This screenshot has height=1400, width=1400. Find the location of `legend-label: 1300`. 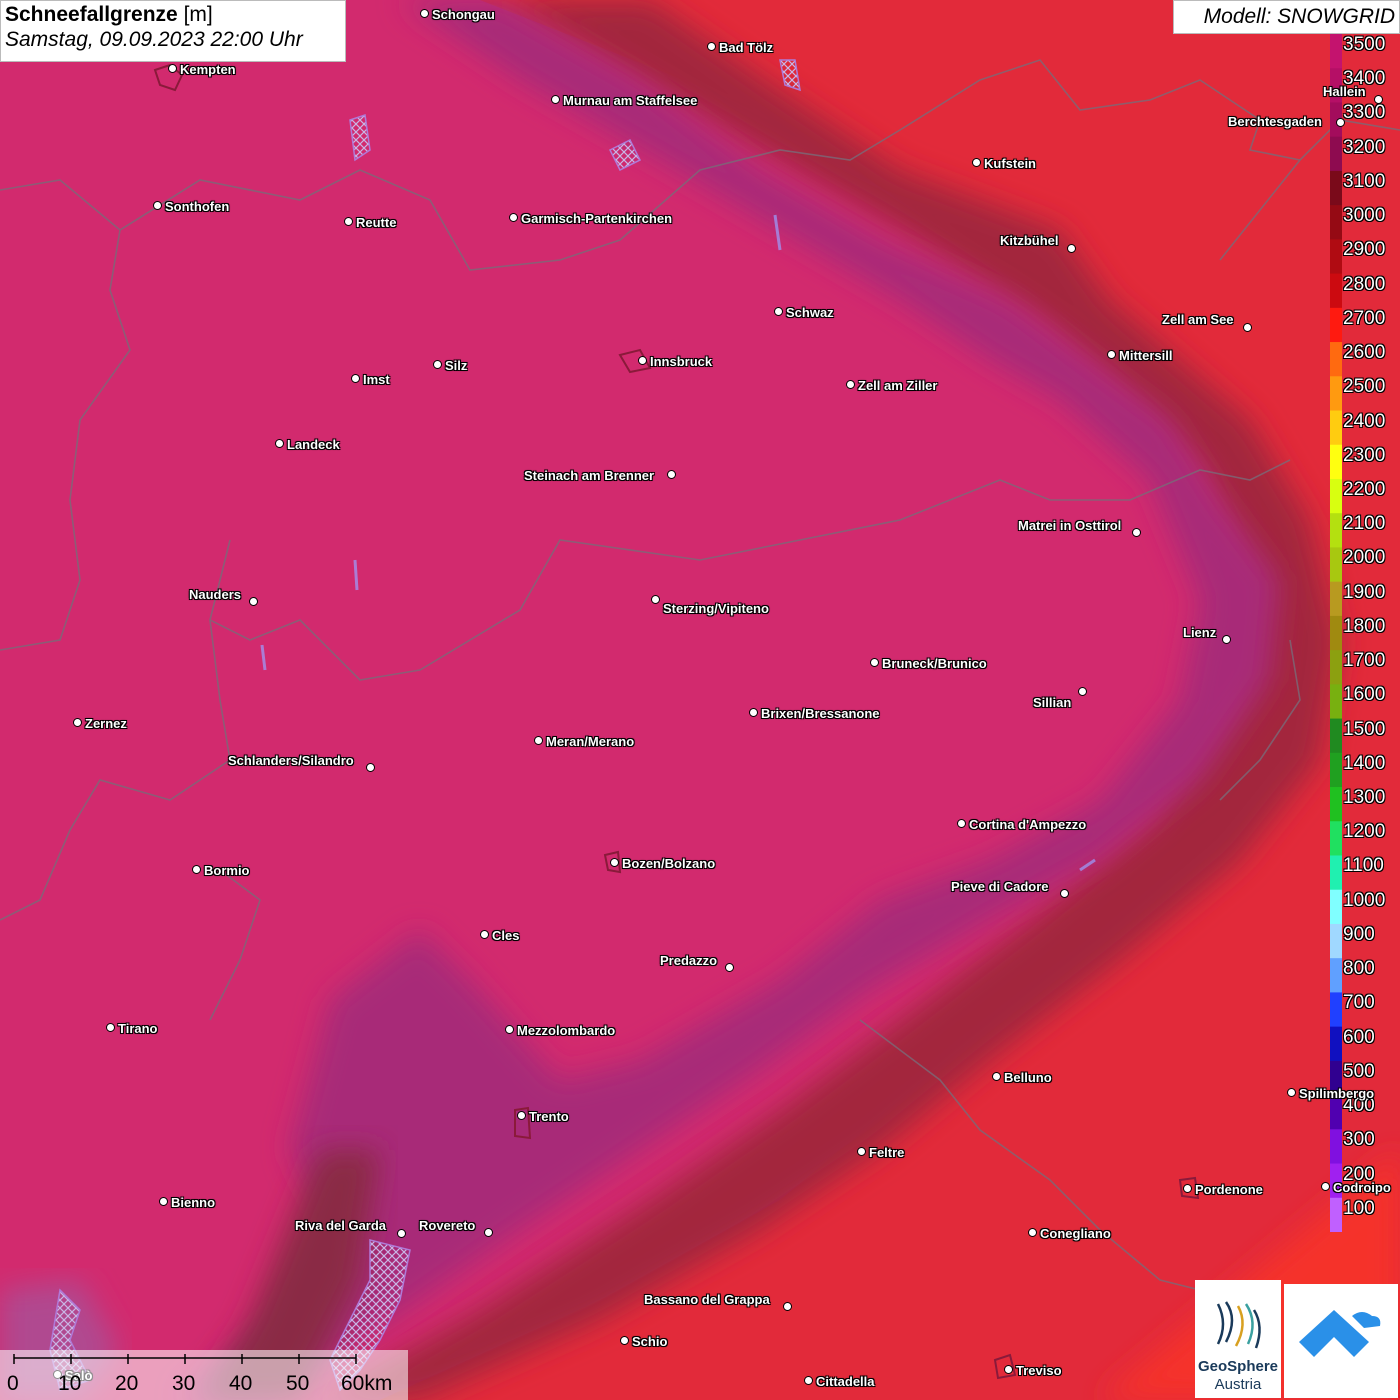

legend-label: 1300 is located at coordinates (1364, 798).